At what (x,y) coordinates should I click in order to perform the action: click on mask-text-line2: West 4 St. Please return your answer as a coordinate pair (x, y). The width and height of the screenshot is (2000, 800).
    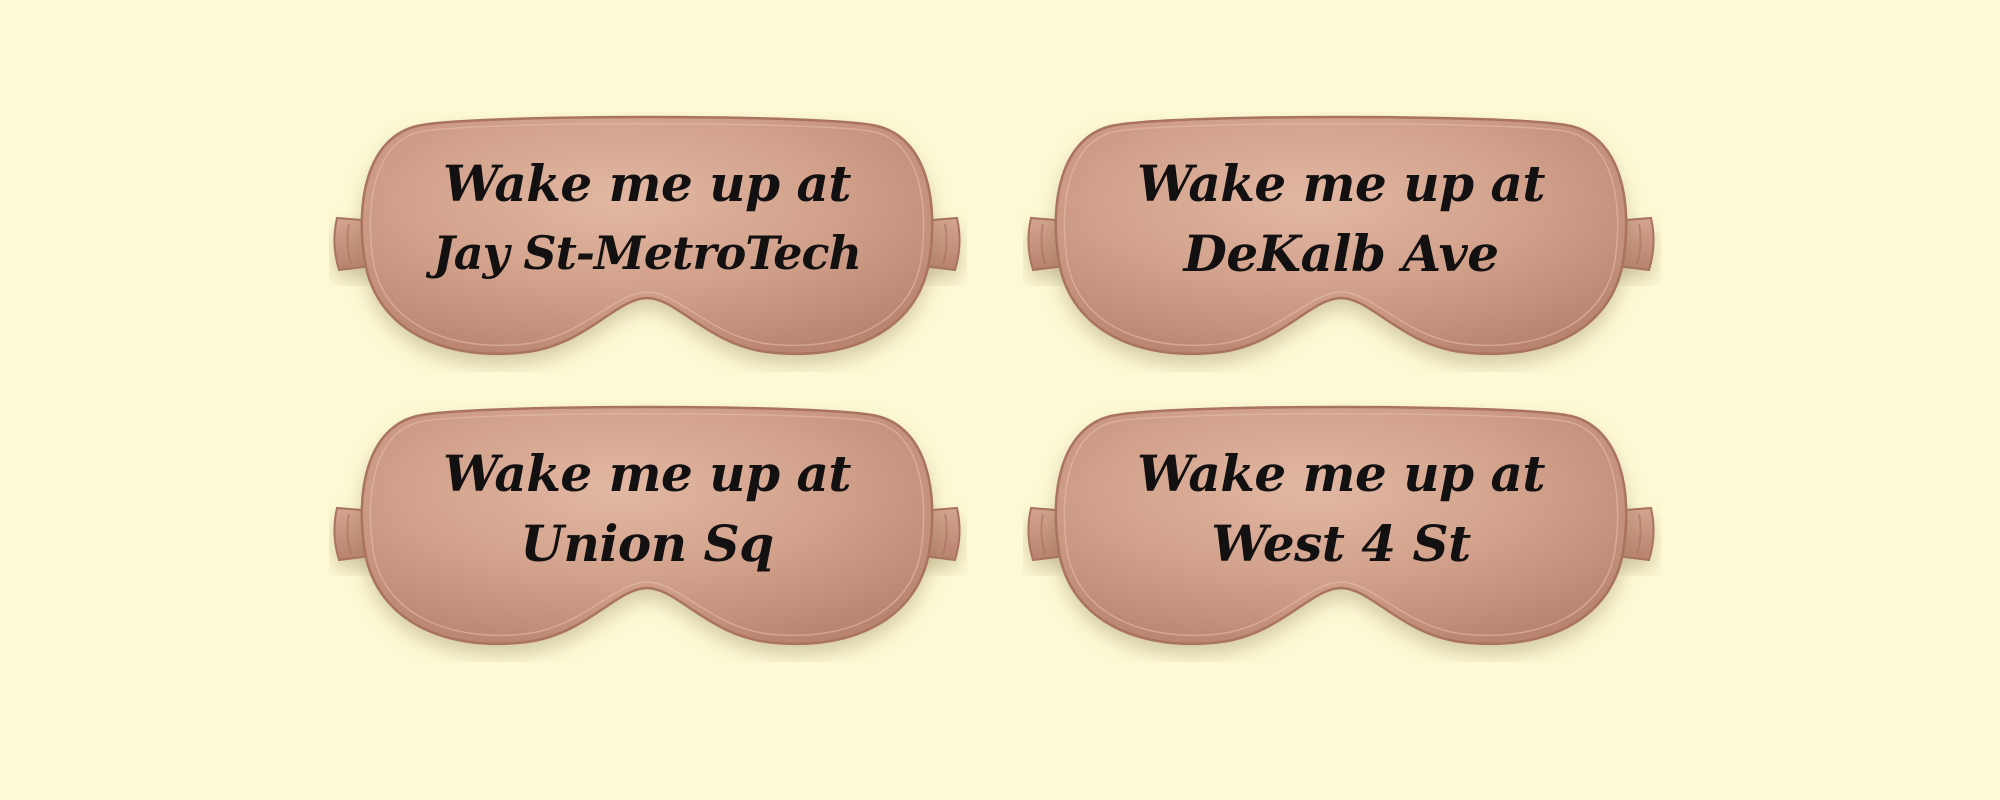
    Looking at the image, I should click on (1341, 543).